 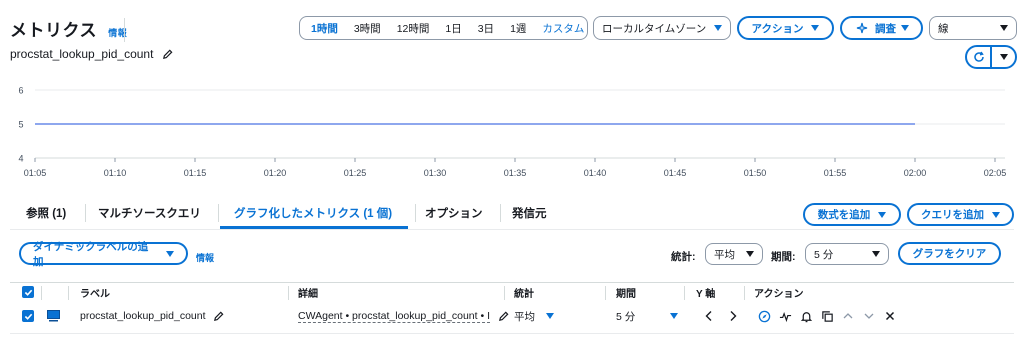 What do you see at coordinates (844, 215) in the screenshot?
I see `add-math-button-label: 数式を追加` at bounding box center [844, 215].